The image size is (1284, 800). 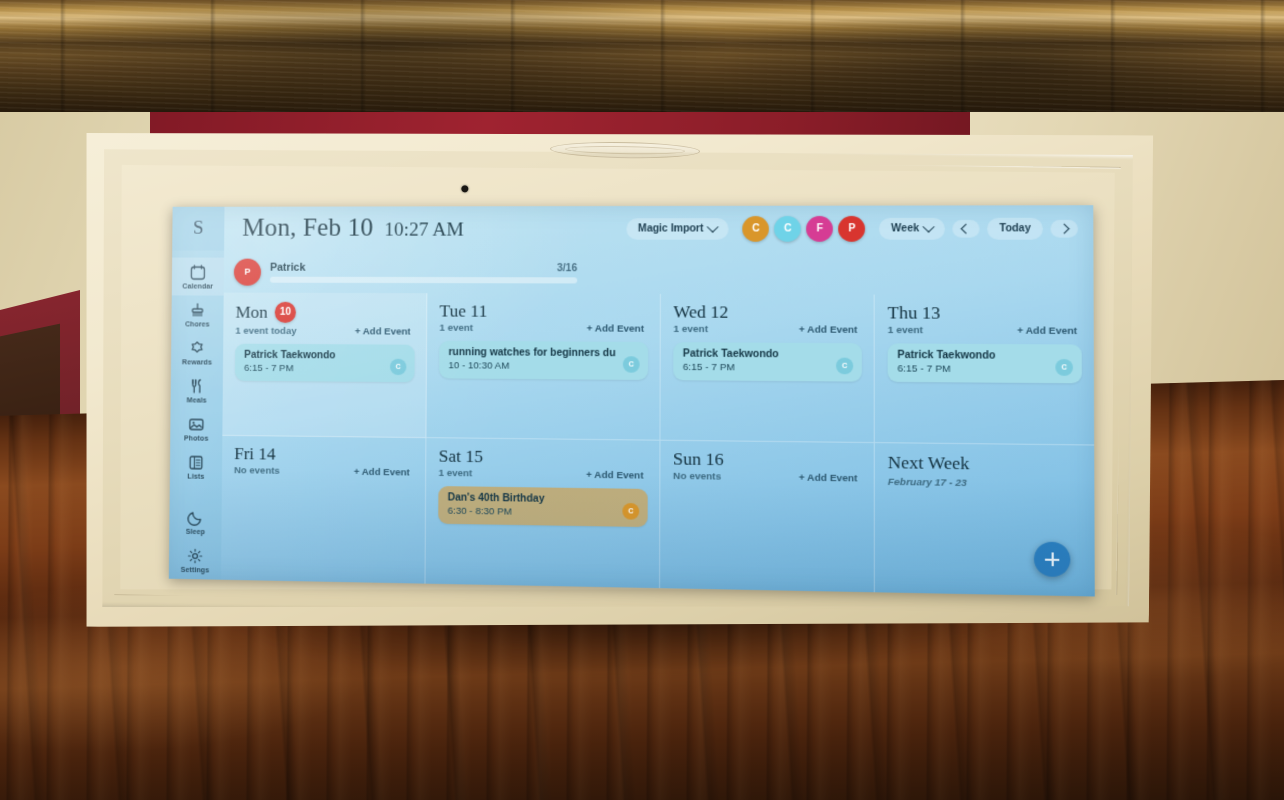 I want to click on day-event-count: 1 event today, so click(x=266, y=331).